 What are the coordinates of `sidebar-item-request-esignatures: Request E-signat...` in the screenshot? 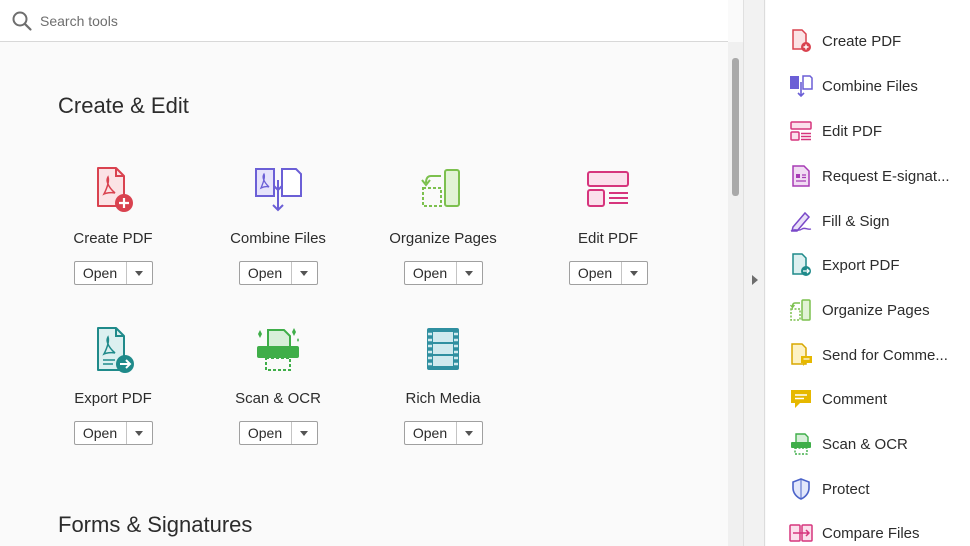 It's located at (879, 176).